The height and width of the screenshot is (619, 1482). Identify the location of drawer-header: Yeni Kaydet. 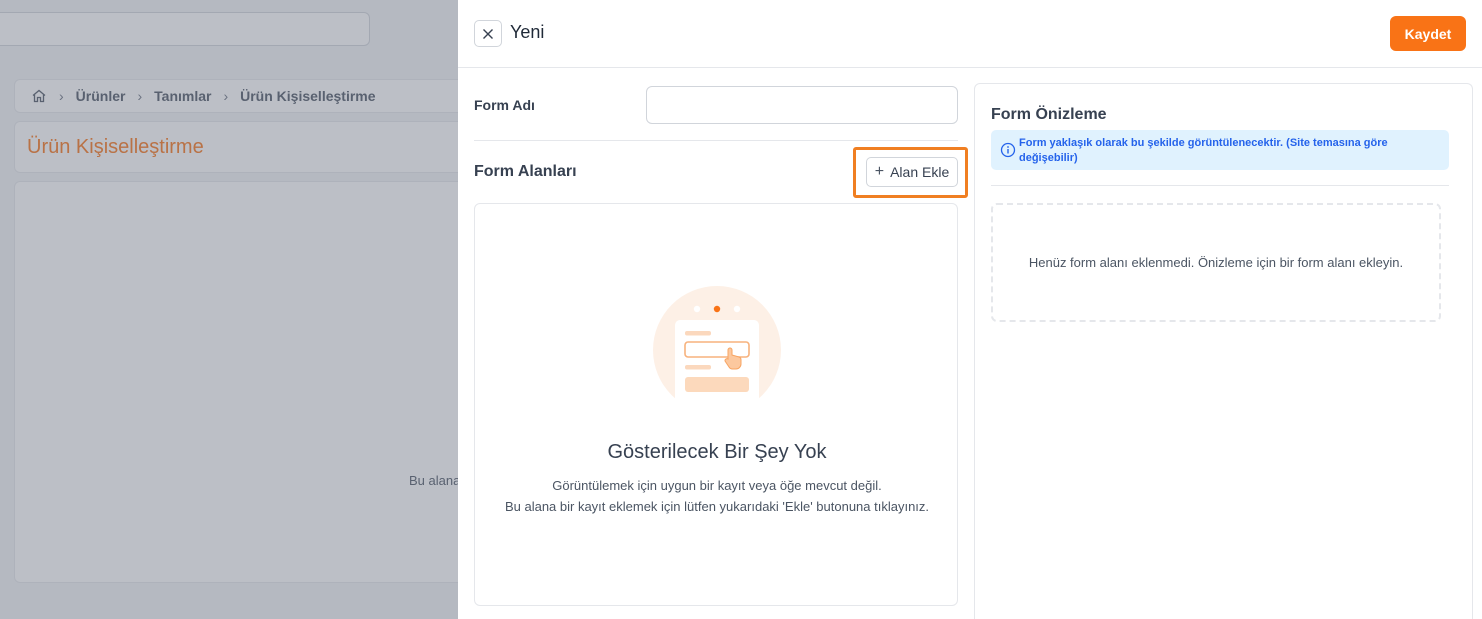
(970, 34).